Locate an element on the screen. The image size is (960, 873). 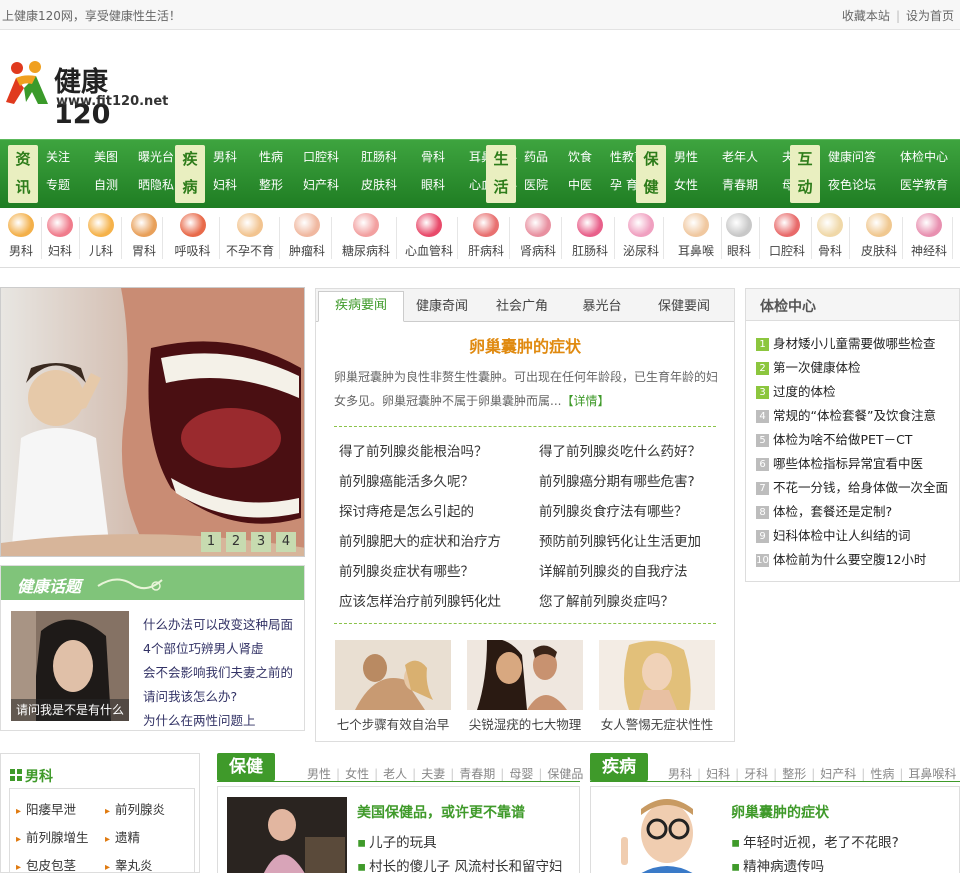
nav-link: 男性 is located at coordinates (694, 157).